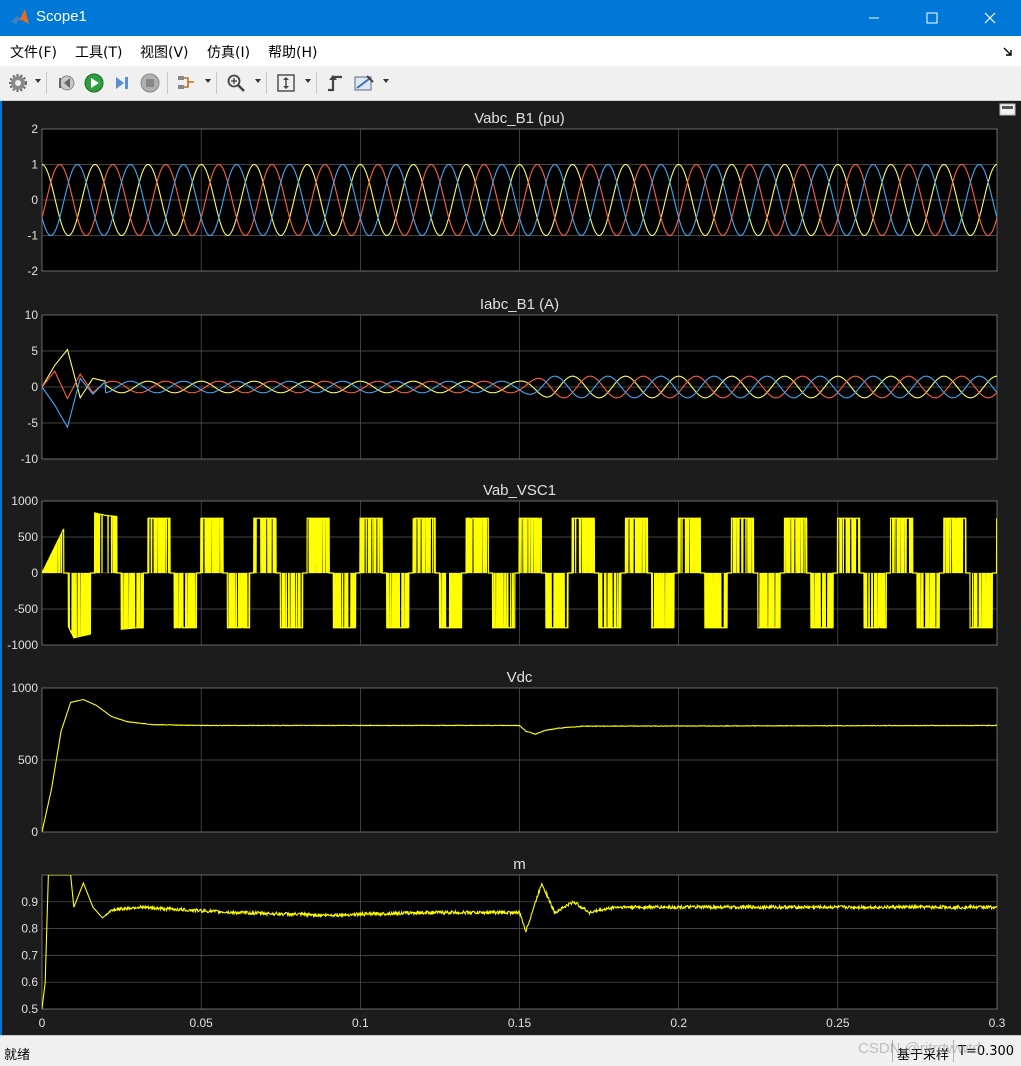  Describe the element at coordinates (308, 81) in the screenshot. I see `autoscale-dropdown-icon` at that location.